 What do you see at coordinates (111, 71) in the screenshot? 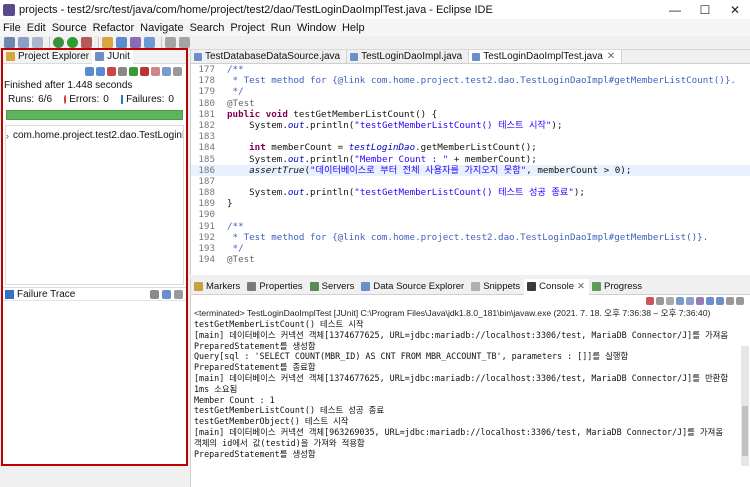
I see `show-failures-only-icon` at bounding box center [111, 71].